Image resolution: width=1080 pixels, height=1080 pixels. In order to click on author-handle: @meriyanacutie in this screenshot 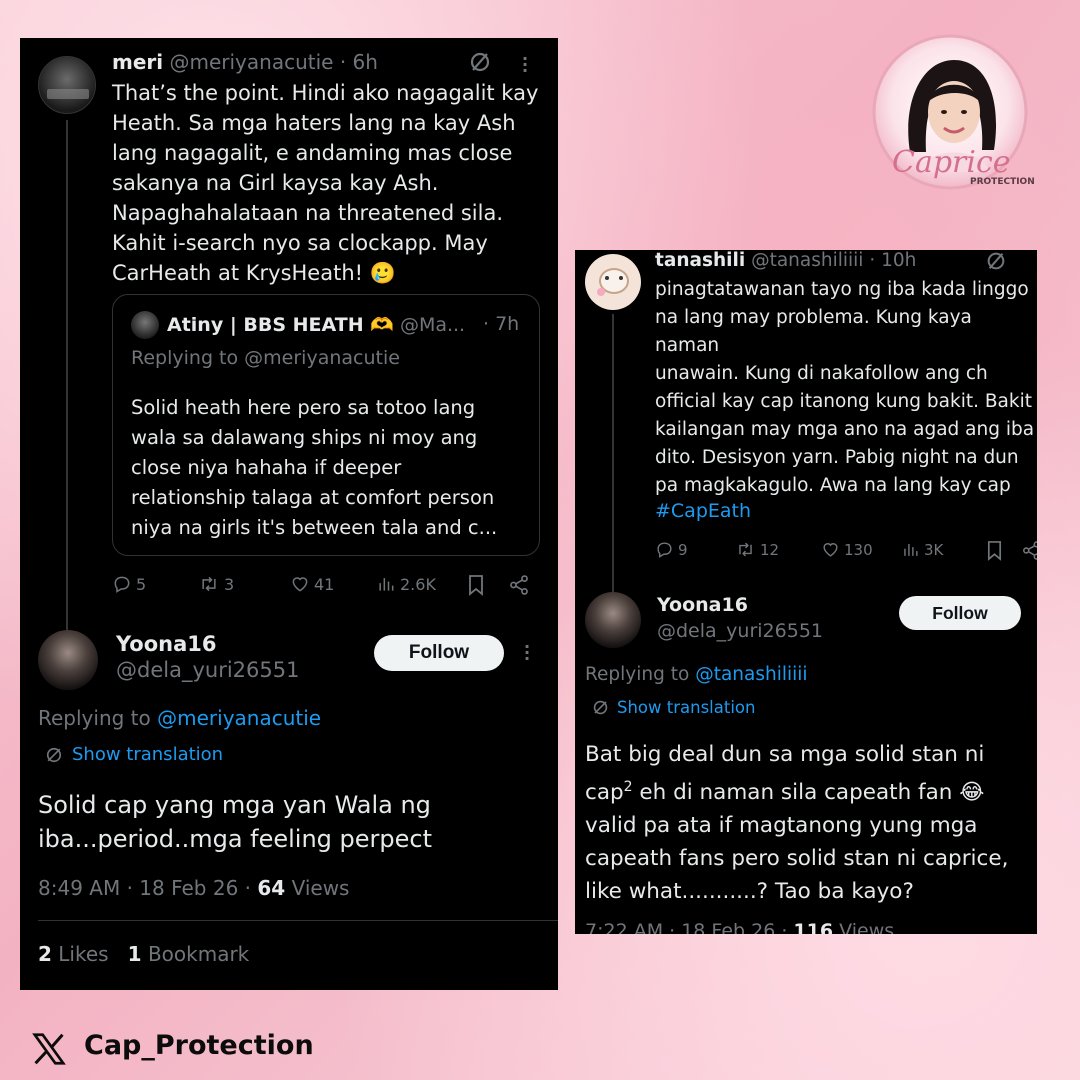, I will do `click(251, 62)`.